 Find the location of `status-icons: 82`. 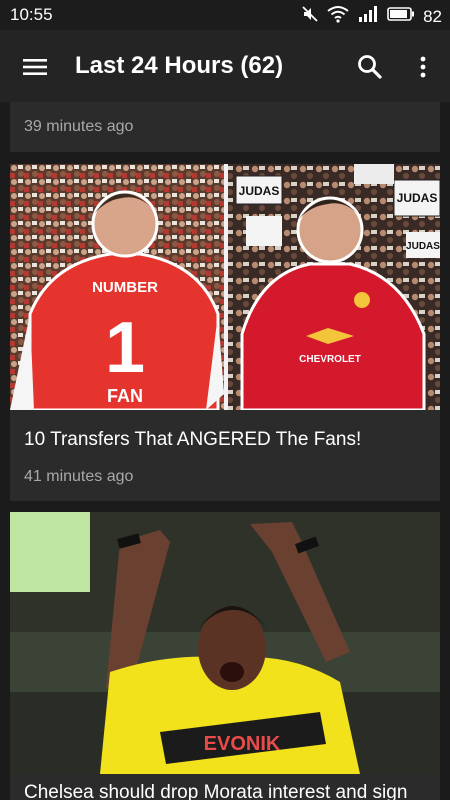

status-icons: 82 is located at coordinates (371, 16).